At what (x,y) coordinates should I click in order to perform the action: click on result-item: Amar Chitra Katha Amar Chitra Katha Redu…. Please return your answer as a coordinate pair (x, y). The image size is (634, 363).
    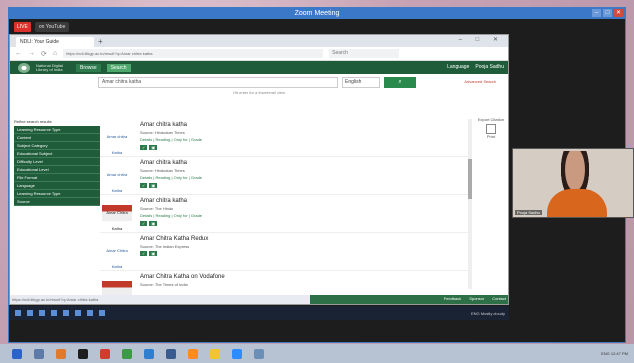
    Looking at the image, I should click on (285, 252).